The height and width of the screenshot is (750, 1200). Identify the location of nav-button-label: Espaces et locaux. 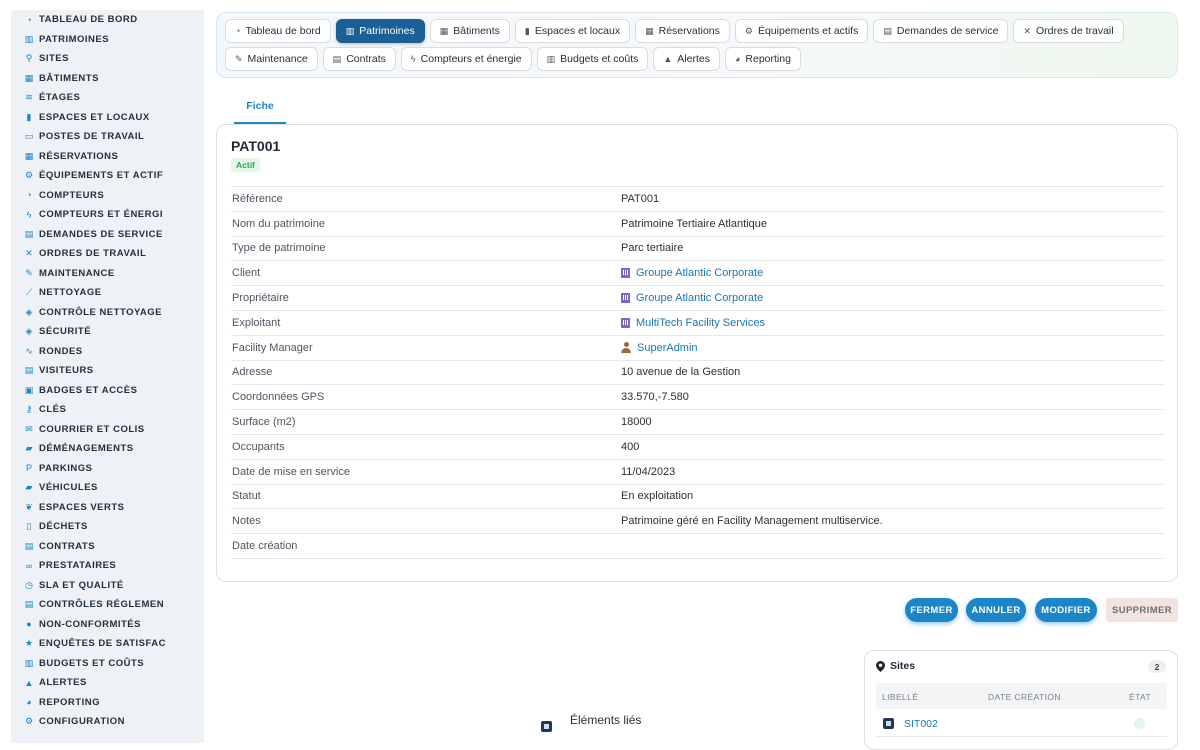
(577, 31).